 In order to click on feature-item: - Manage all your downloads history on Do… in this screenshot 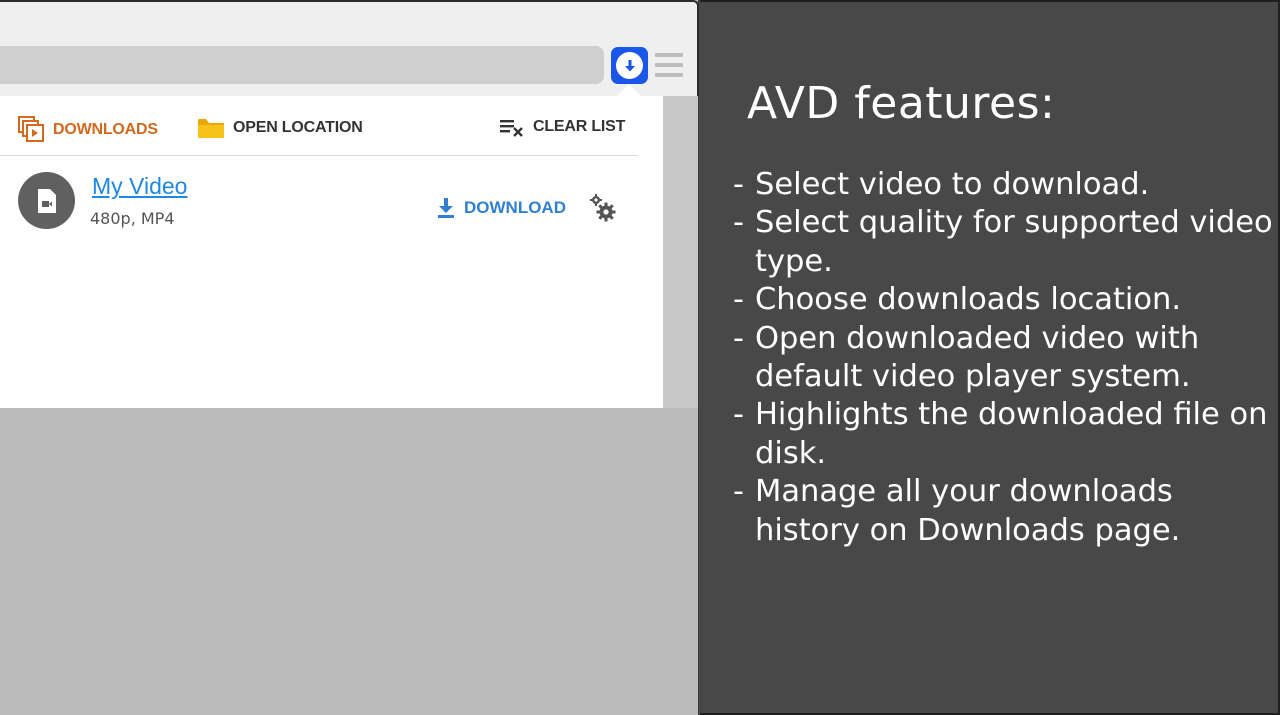, I will do `click(957, 511)`.